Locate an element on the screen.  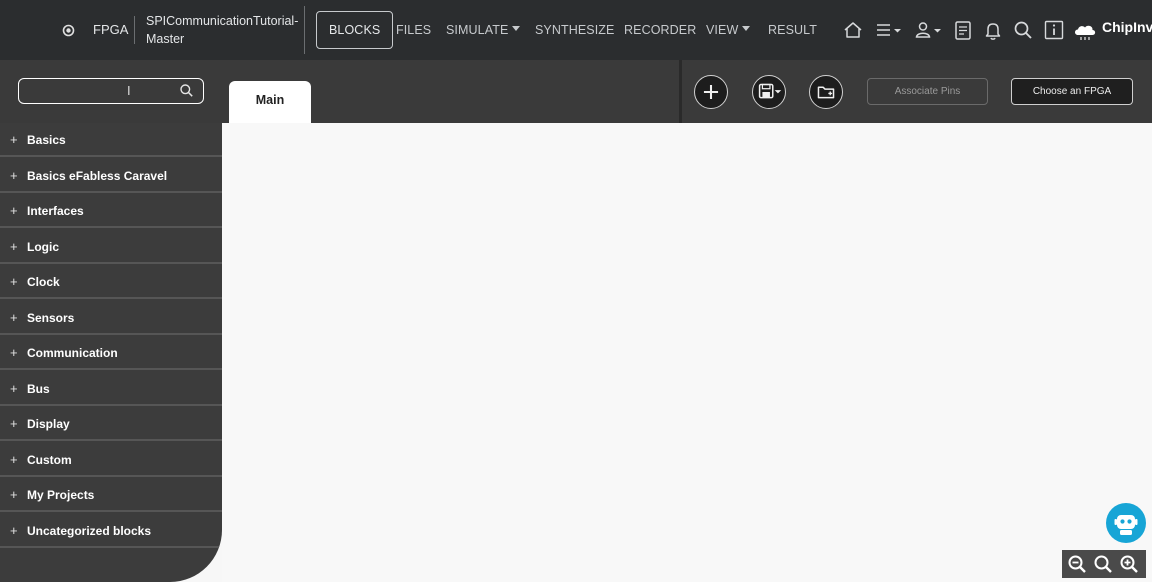
category-label: Logic is located at coordinates (43, 246).